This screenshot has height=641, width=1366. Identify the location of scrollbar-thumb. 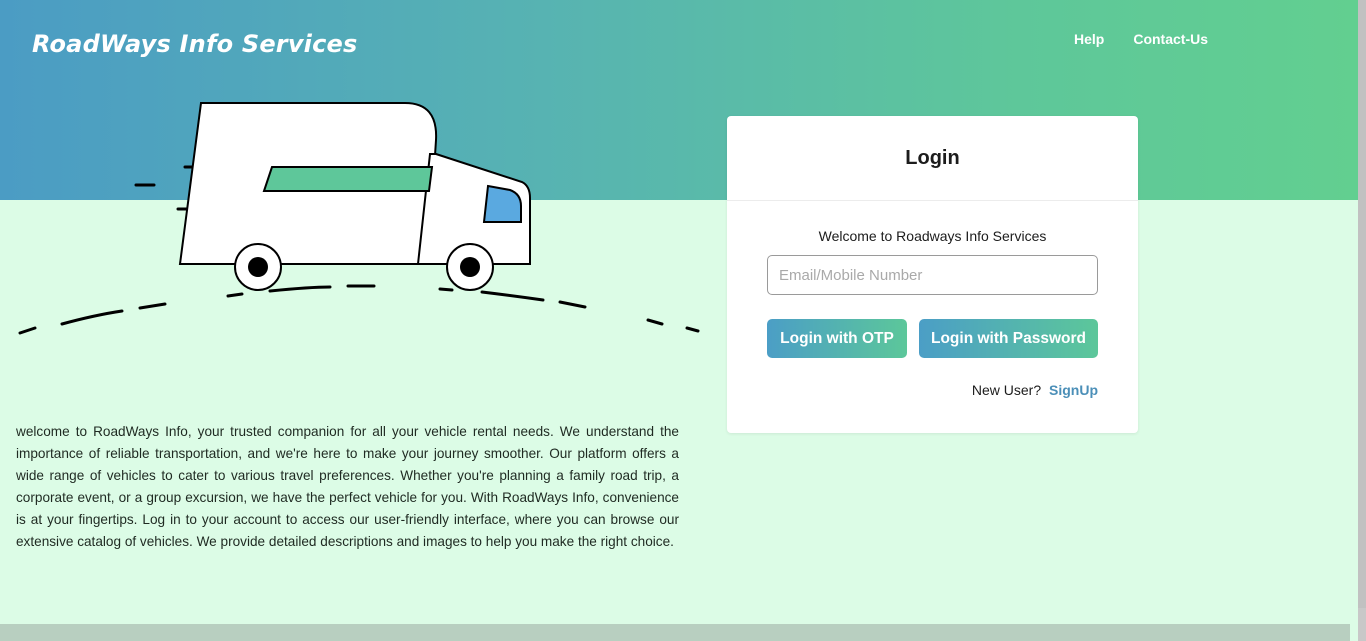
(1362, 304).